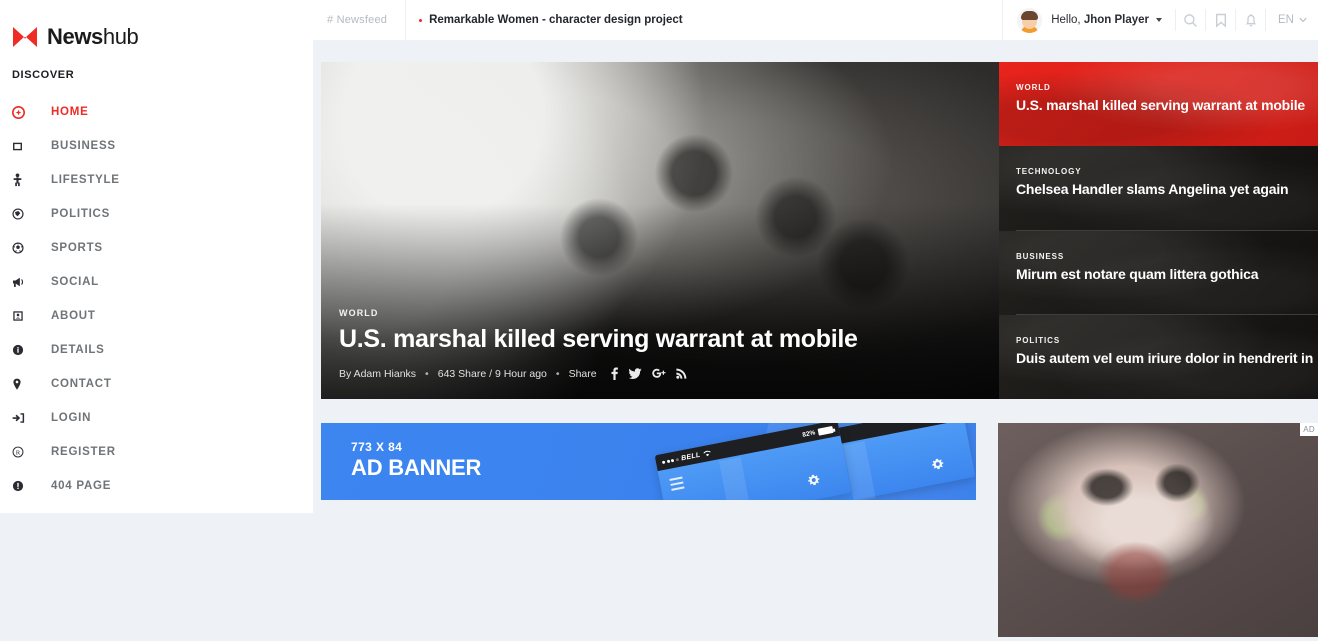  I want to click on hero-author: By Adam Hianks, so click(378, 373).